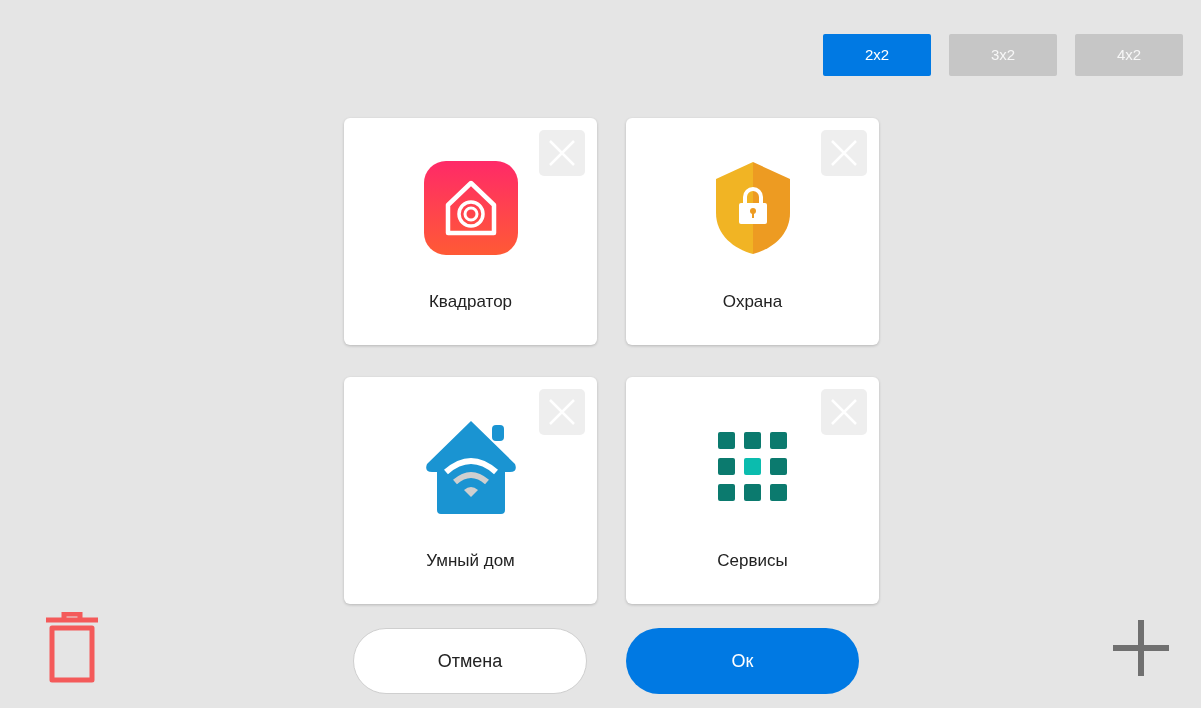 This screenshot has height=708, width=1201. I want to click on grid-icon, so click(752, 467).